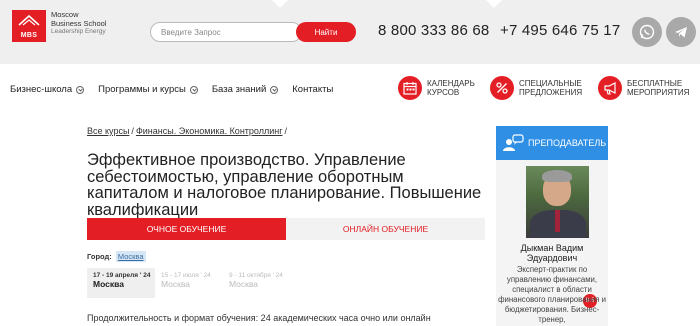 This screenshot has width=700, height=326. Describe the element at coordinates (433, 30) in the screenshot. I see `phone-number-free: 8 800 333 86 68` at that location.